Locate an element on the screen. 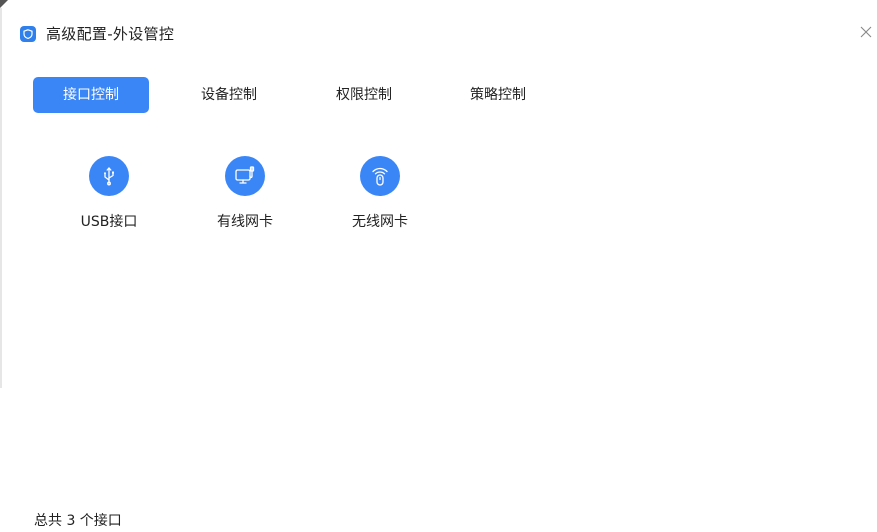  interface-label-wireless-network-card: 无线网卡 is located at coordinates (380, 222).